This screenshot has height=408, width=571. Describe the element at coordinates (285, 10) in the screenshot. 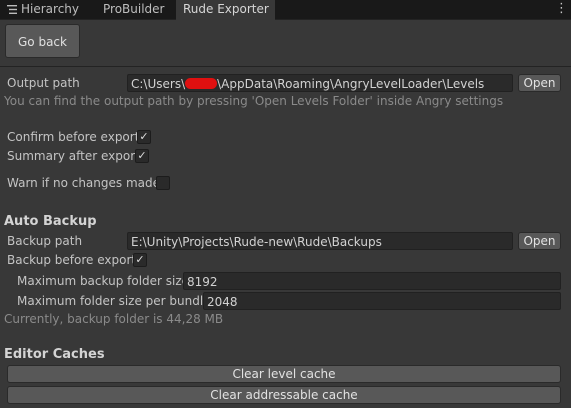

I see `tab-bar: Hierarchy ProBuilder Rude Exporter ⋮` at that location.